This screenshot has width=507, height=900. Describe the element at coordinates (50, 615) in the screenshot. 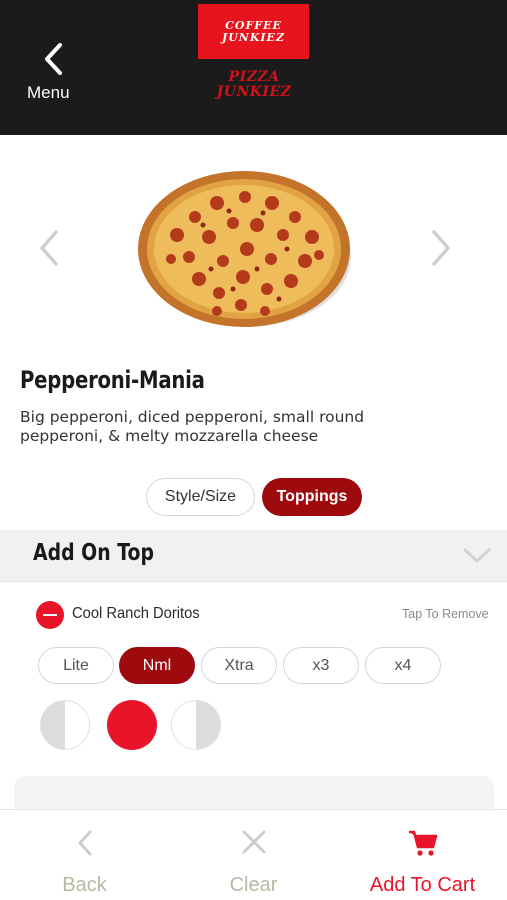

I see `remove-topping-button` at that location.